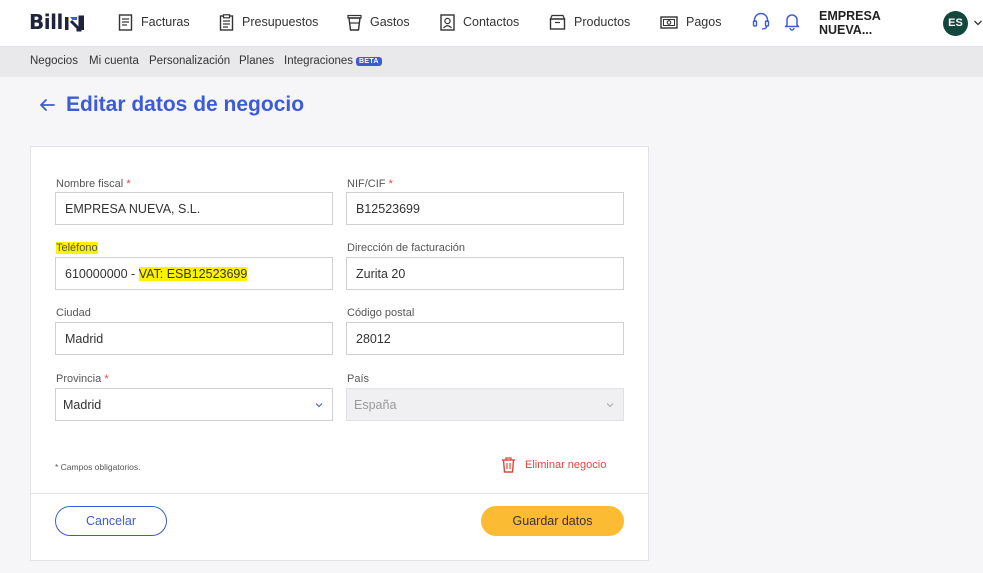 This screenshot has height=573, width=983. I want to click on nav-pagos: Pagos, so click(690, 22).